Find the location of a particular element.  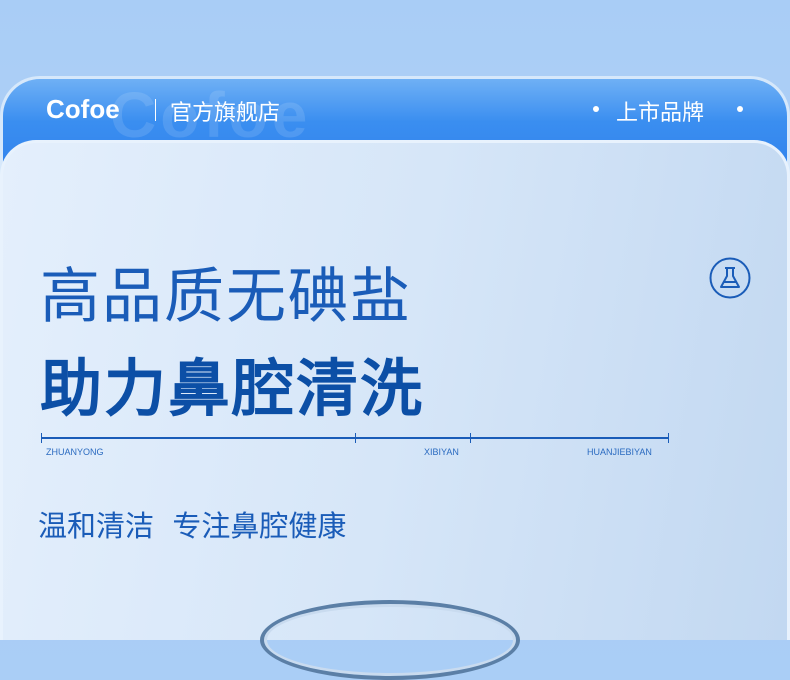

product-bowl-image is located at coordinates (390, 640).